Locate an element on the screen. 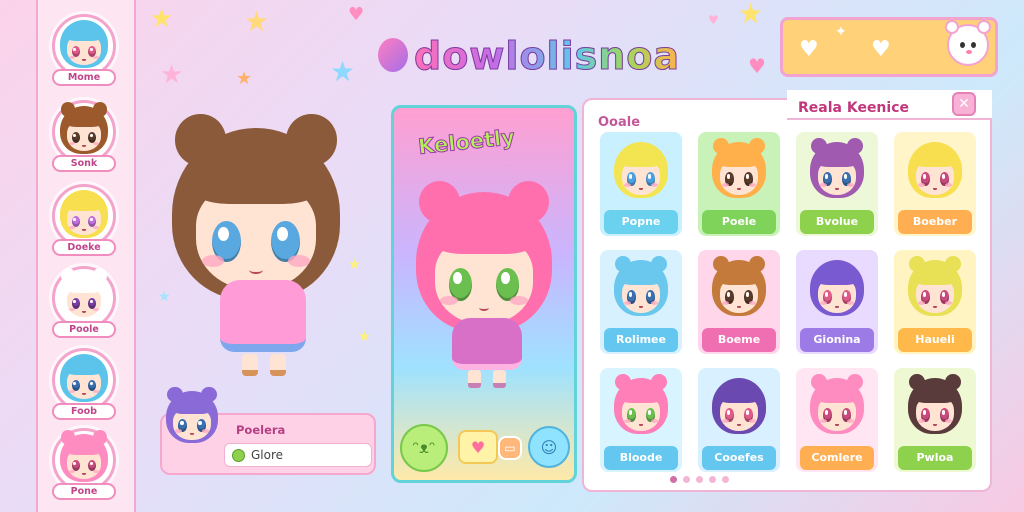 The width and height of the screenshot is (1024, 512). featured-character-card: Keloetly ᵔᴥᵔ ♥ ▭ ☺ is located at coordinates (484, 294).